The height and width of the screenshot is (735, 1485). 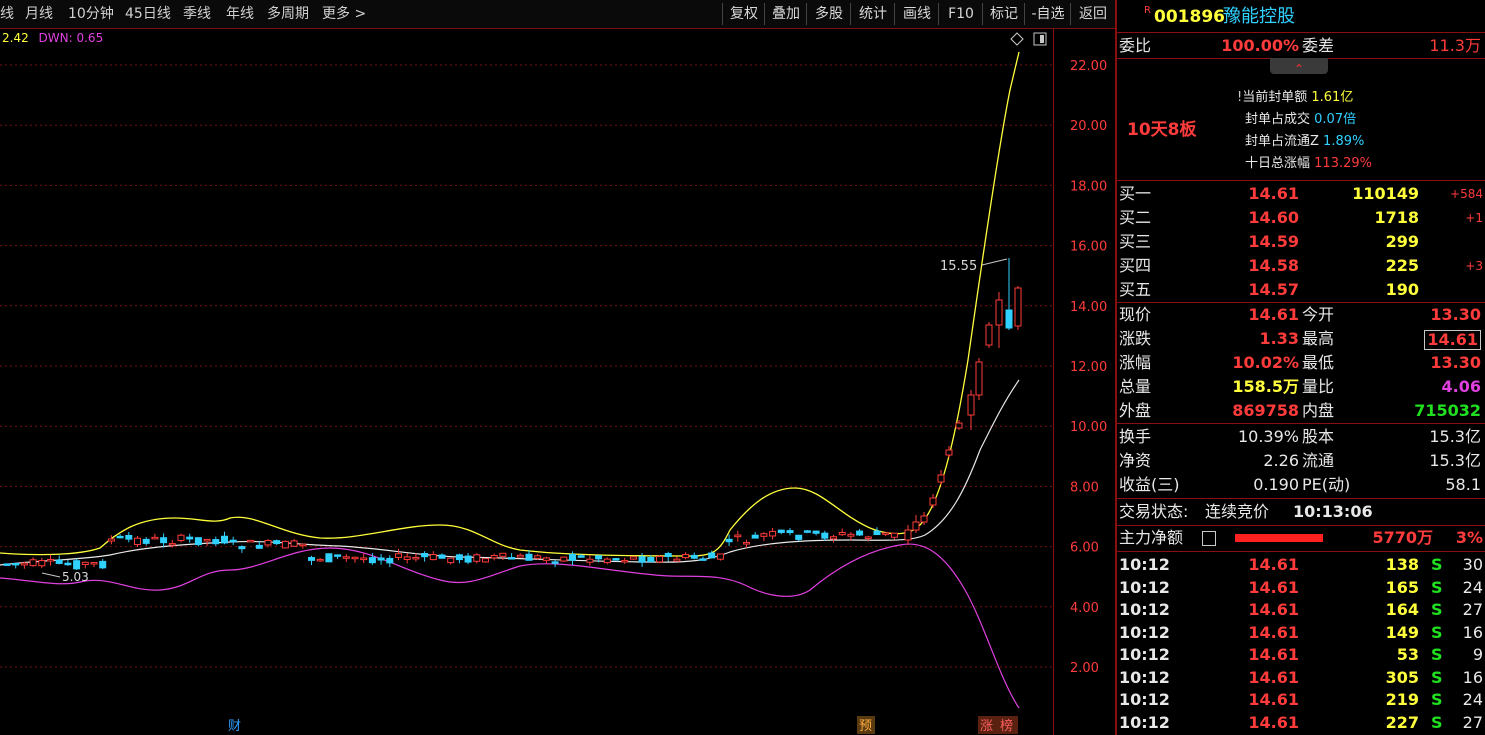 I want to click on remove-watchlist-button: -自选, so click(x=1047, y=14).